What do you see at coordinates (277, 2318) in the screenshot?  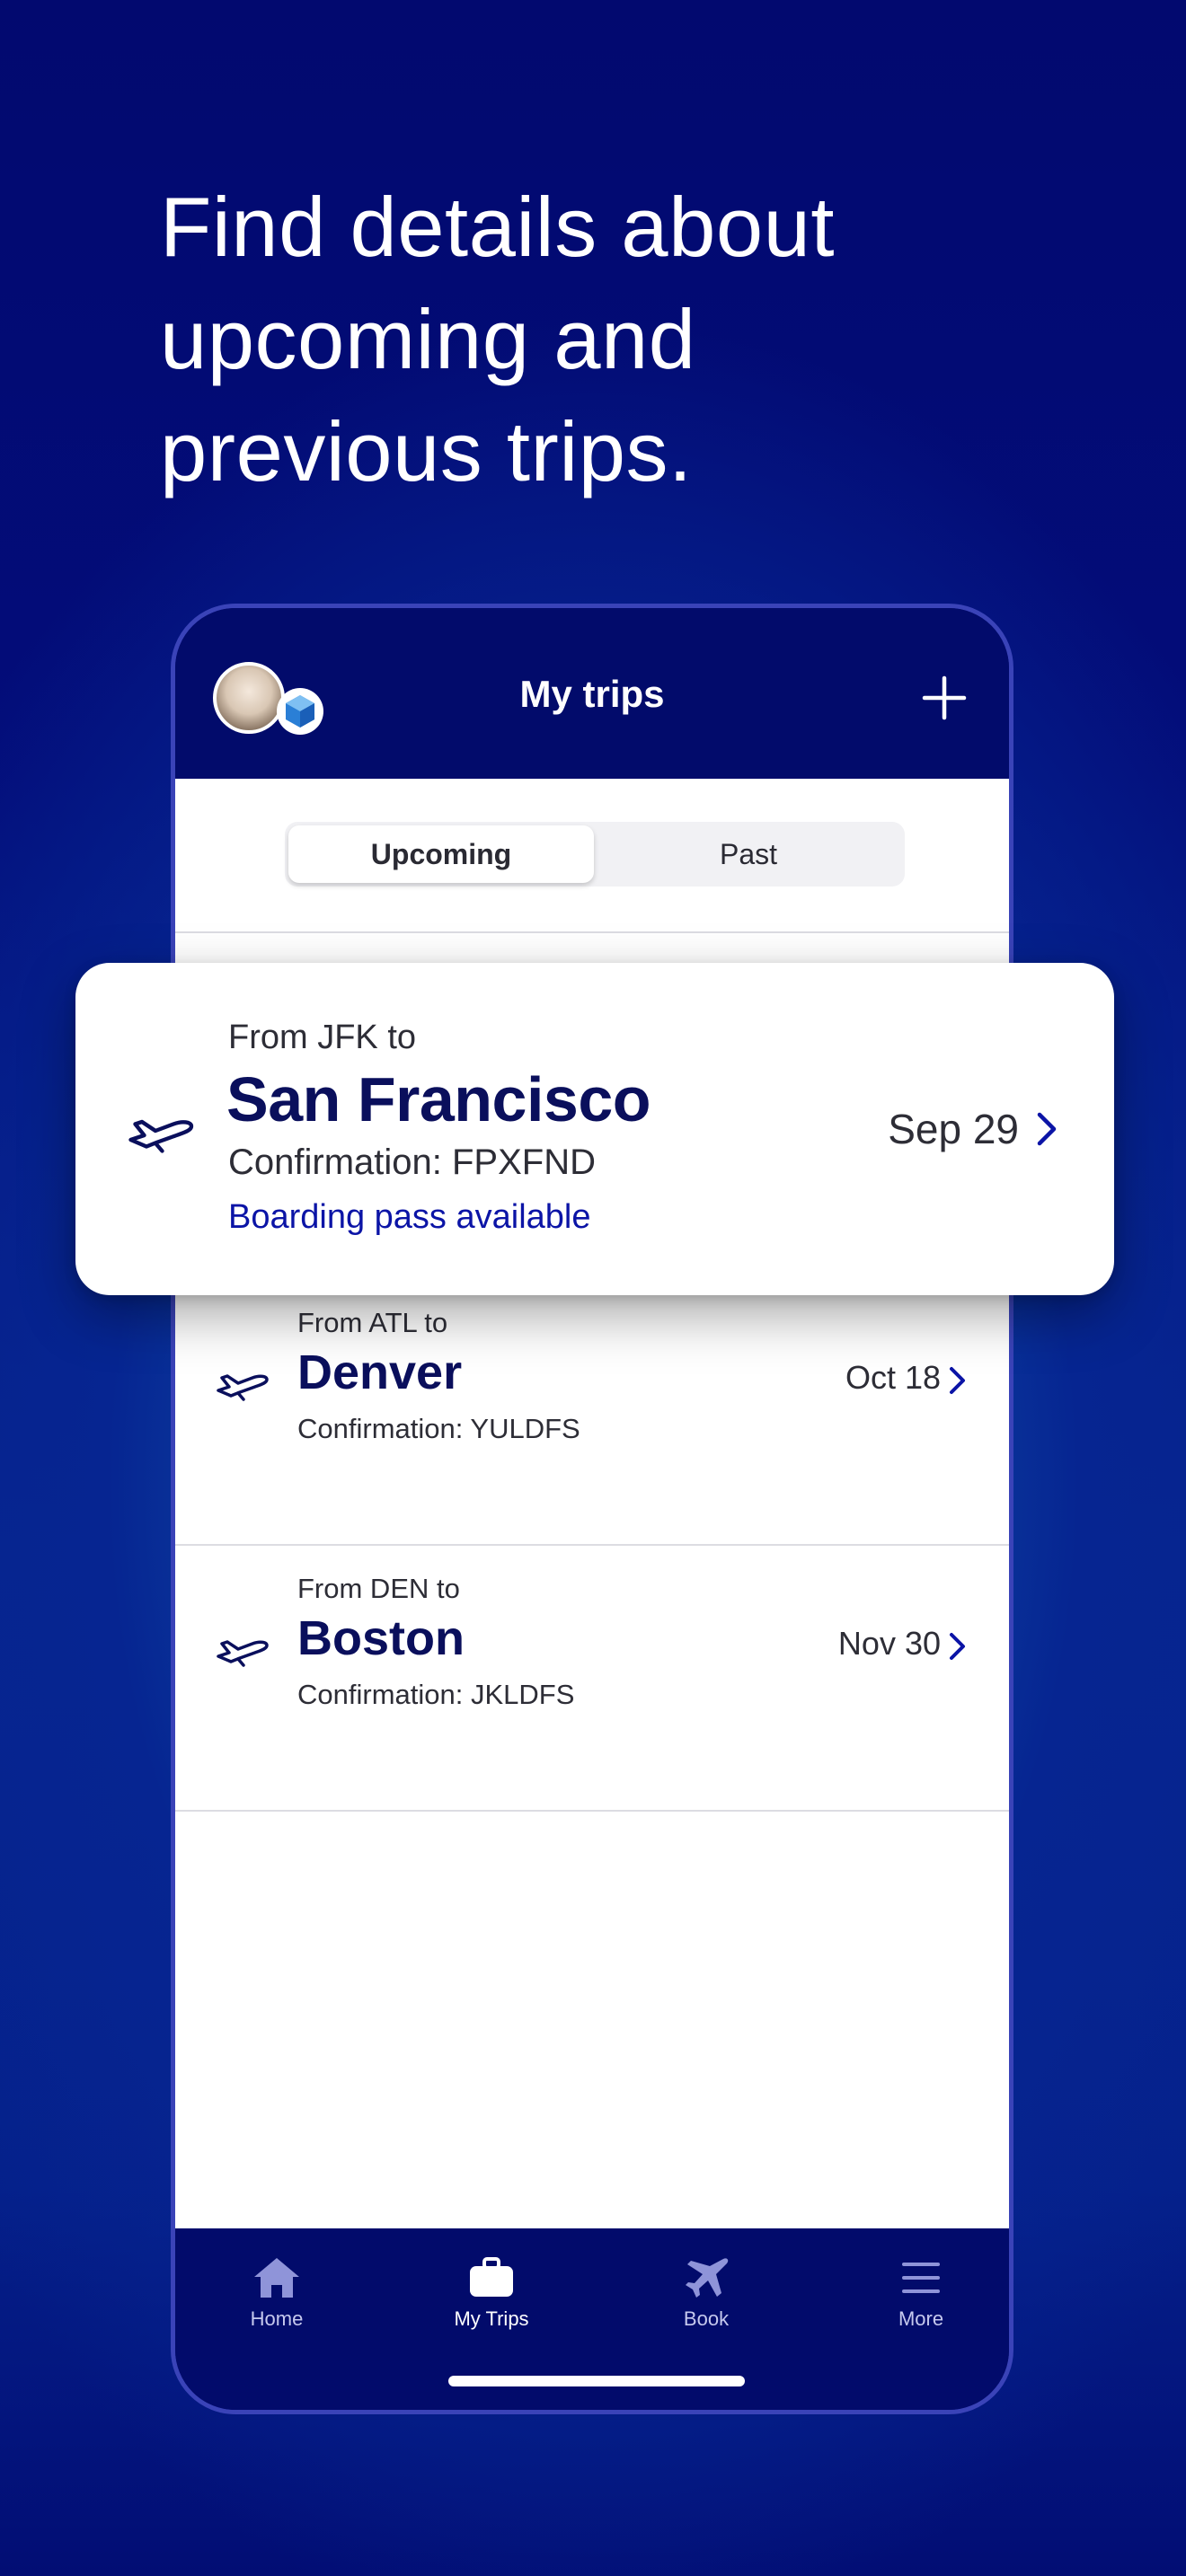 I see `tab-home-label: Home` at bounding box center [277, 2318].